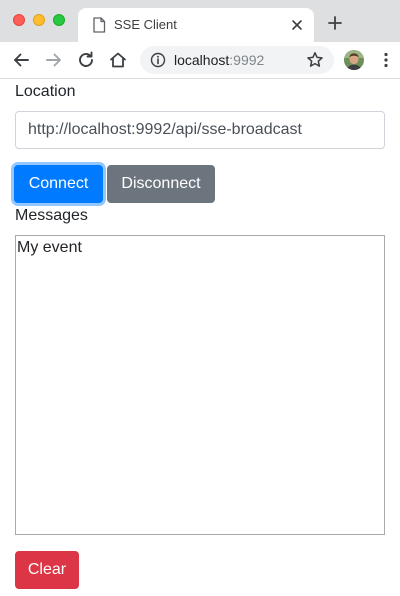 The width and height of the screenshot is (400, 596). Describe the element at coordinates (59, 20) in the screenshot. I see `maximize-window-icon` at that location.